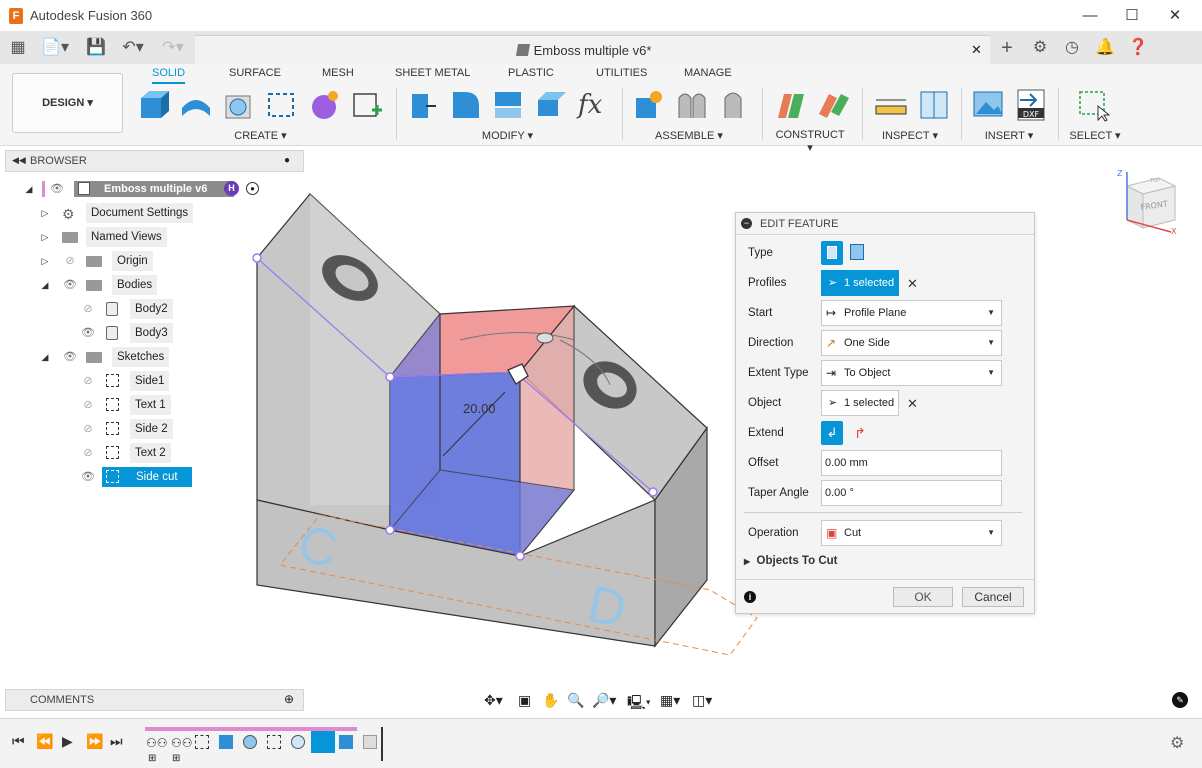  What do you see at coordinates (116, 741) in the screenshot?
I see `go-to-end-icon: ⏭` at bounding box center [116, 741].